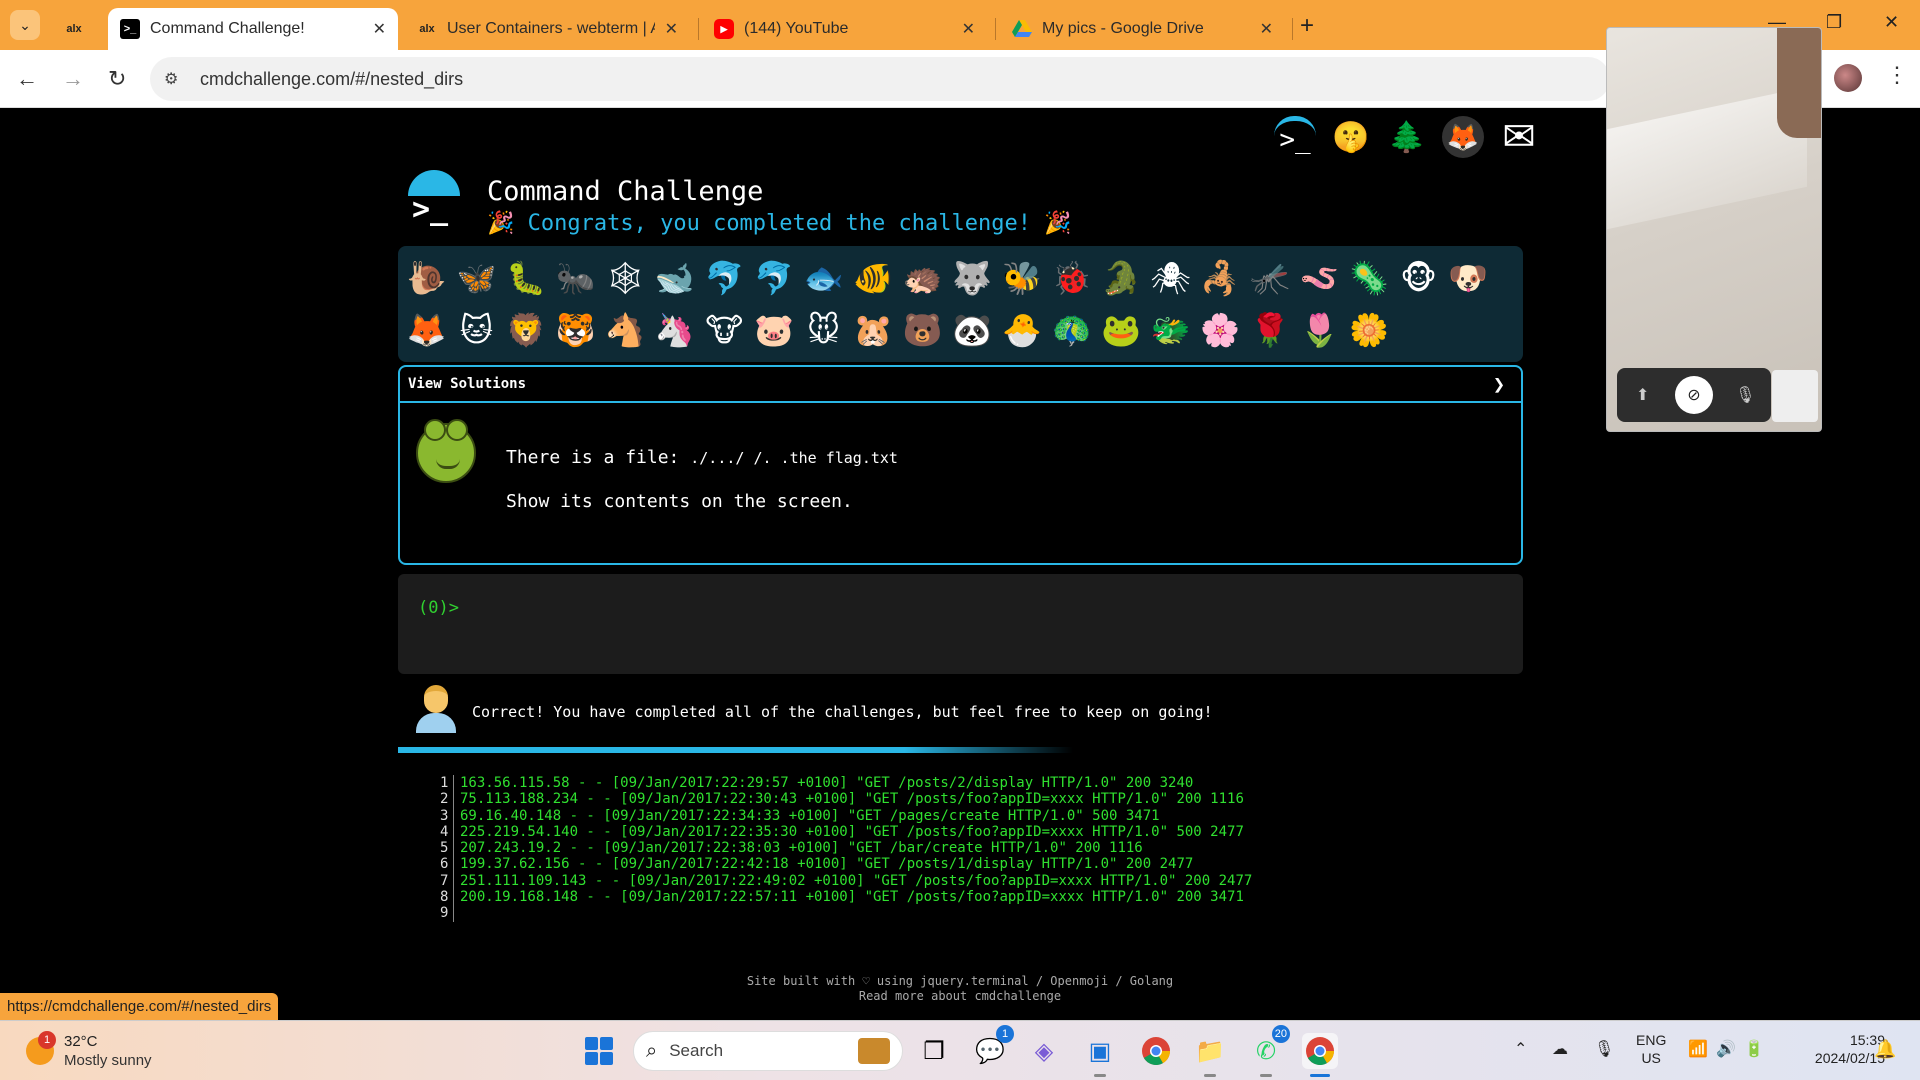 This screenshot has width=1920, height=1080. Describe the element at coordinates (960, 385) in the screenshot. I see `view-solutions-header: View Solutions ❯` at that location.